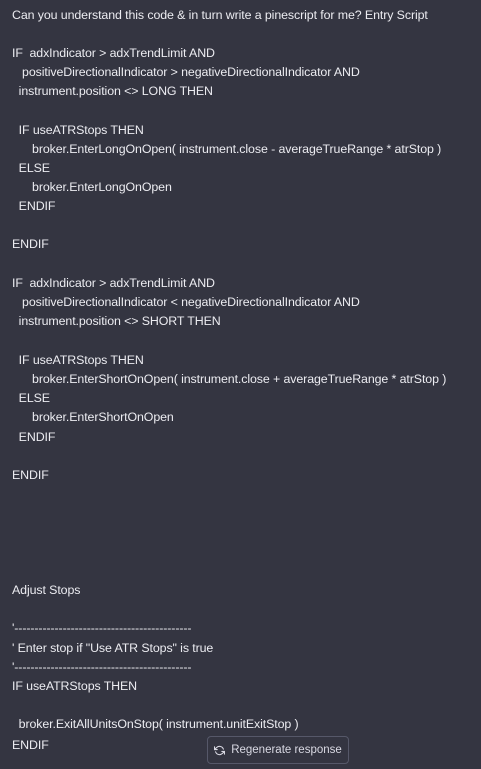 The image size is (481, 769). I want to click on message-line: instrument.position <> LONG THEN, so click(112, 91).